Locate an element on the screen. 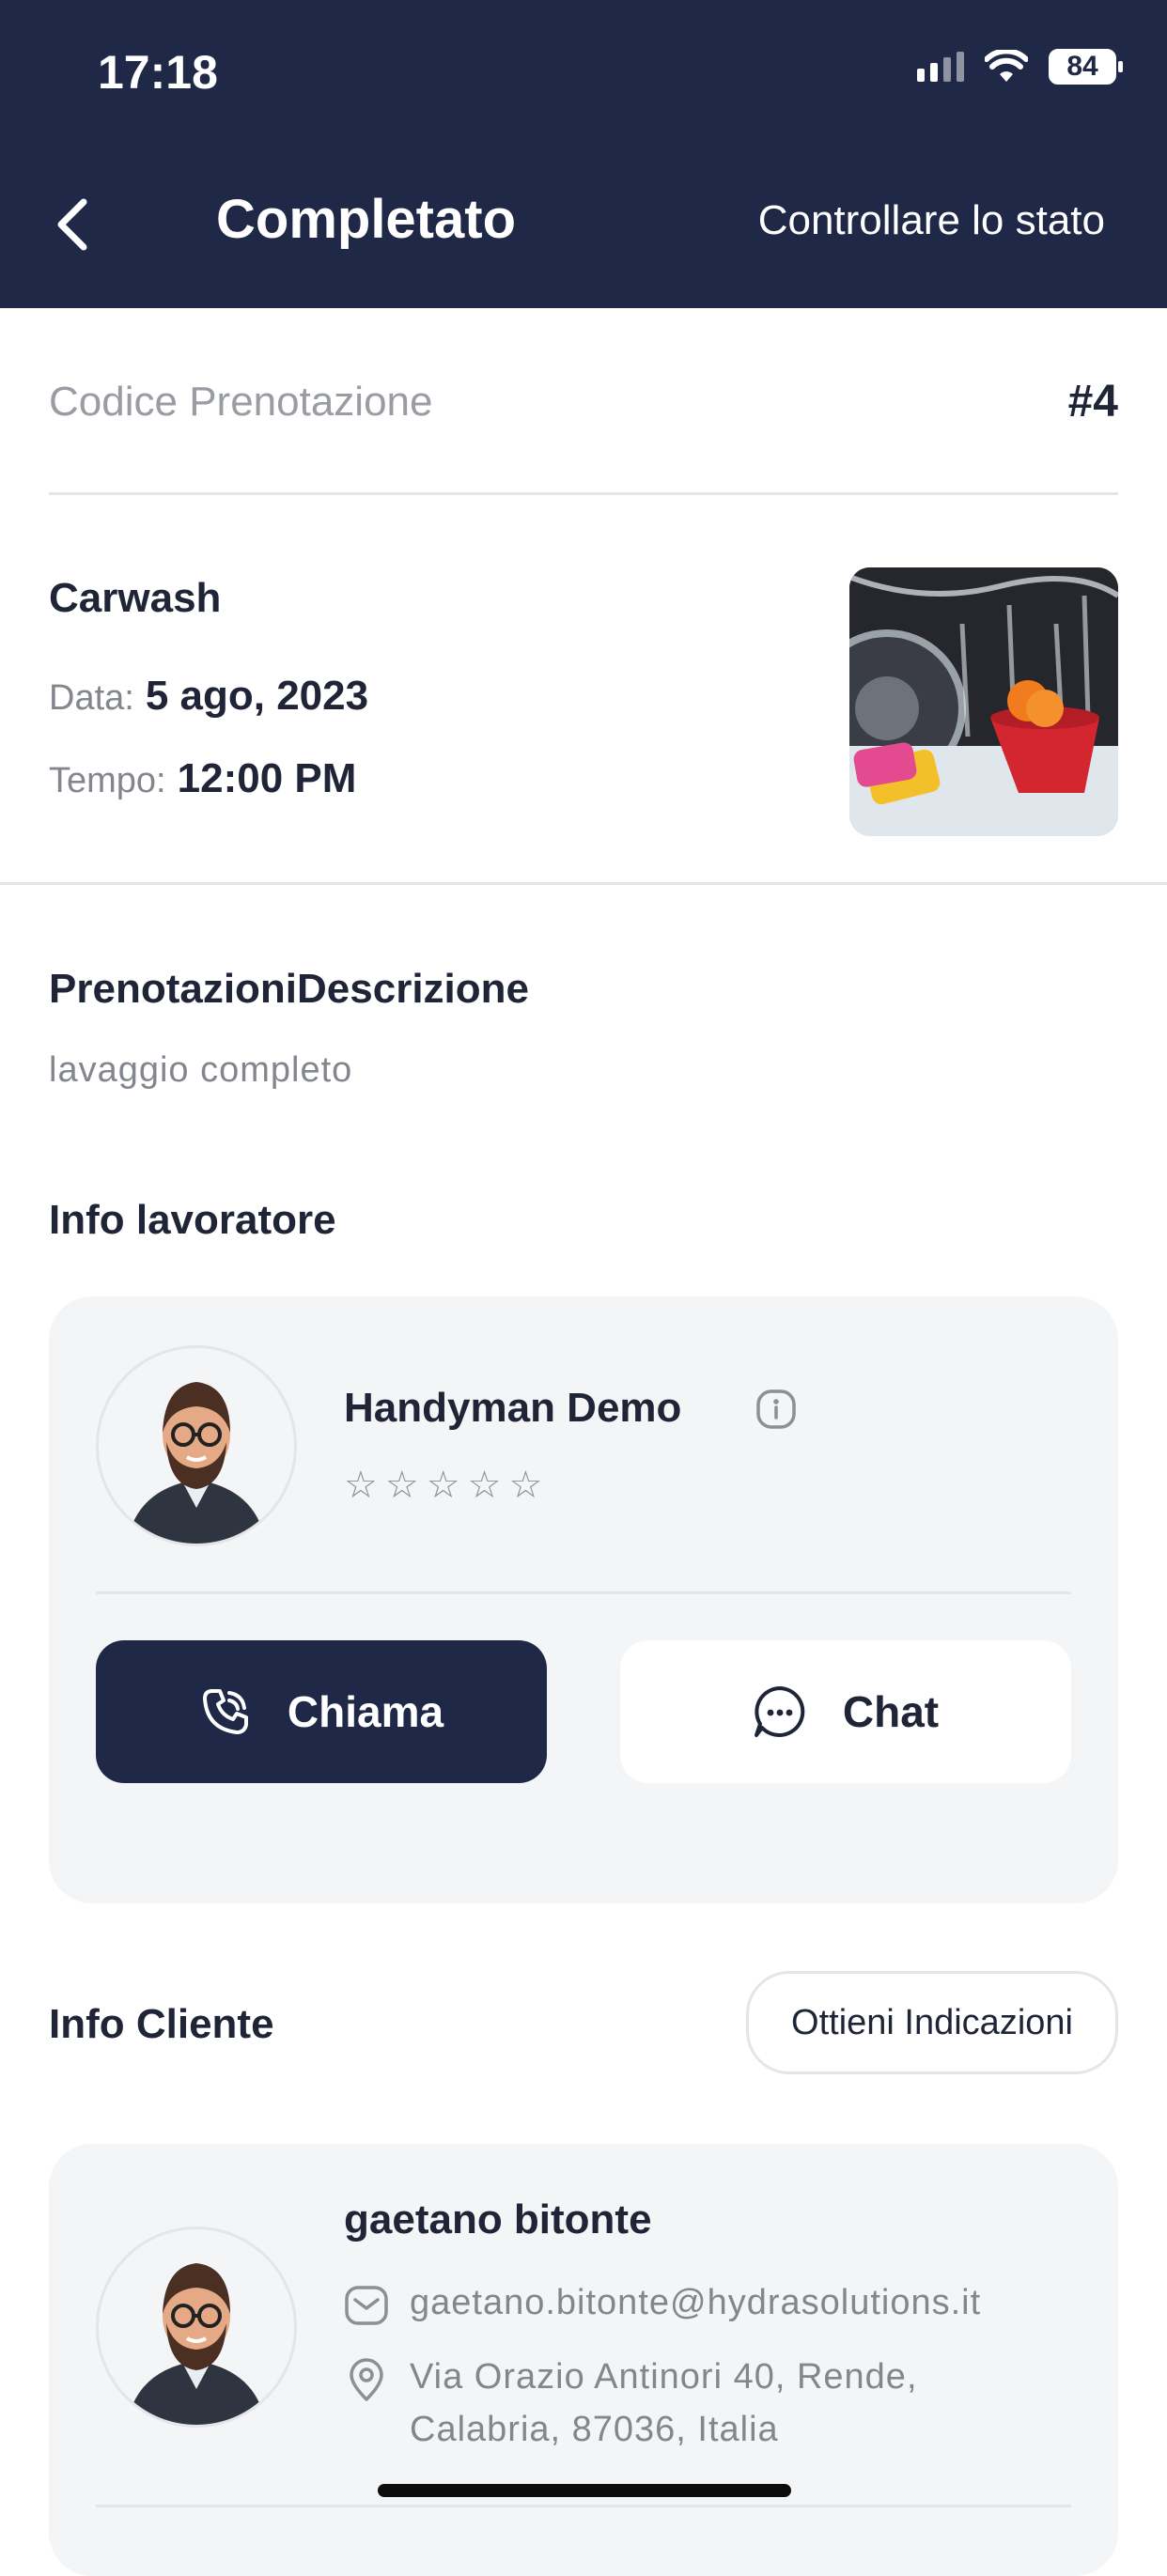 The width and height of the screenshot is (1167, 2576). booking-time: Tempo: 12:00 PM is located at coordinates (202, 779).